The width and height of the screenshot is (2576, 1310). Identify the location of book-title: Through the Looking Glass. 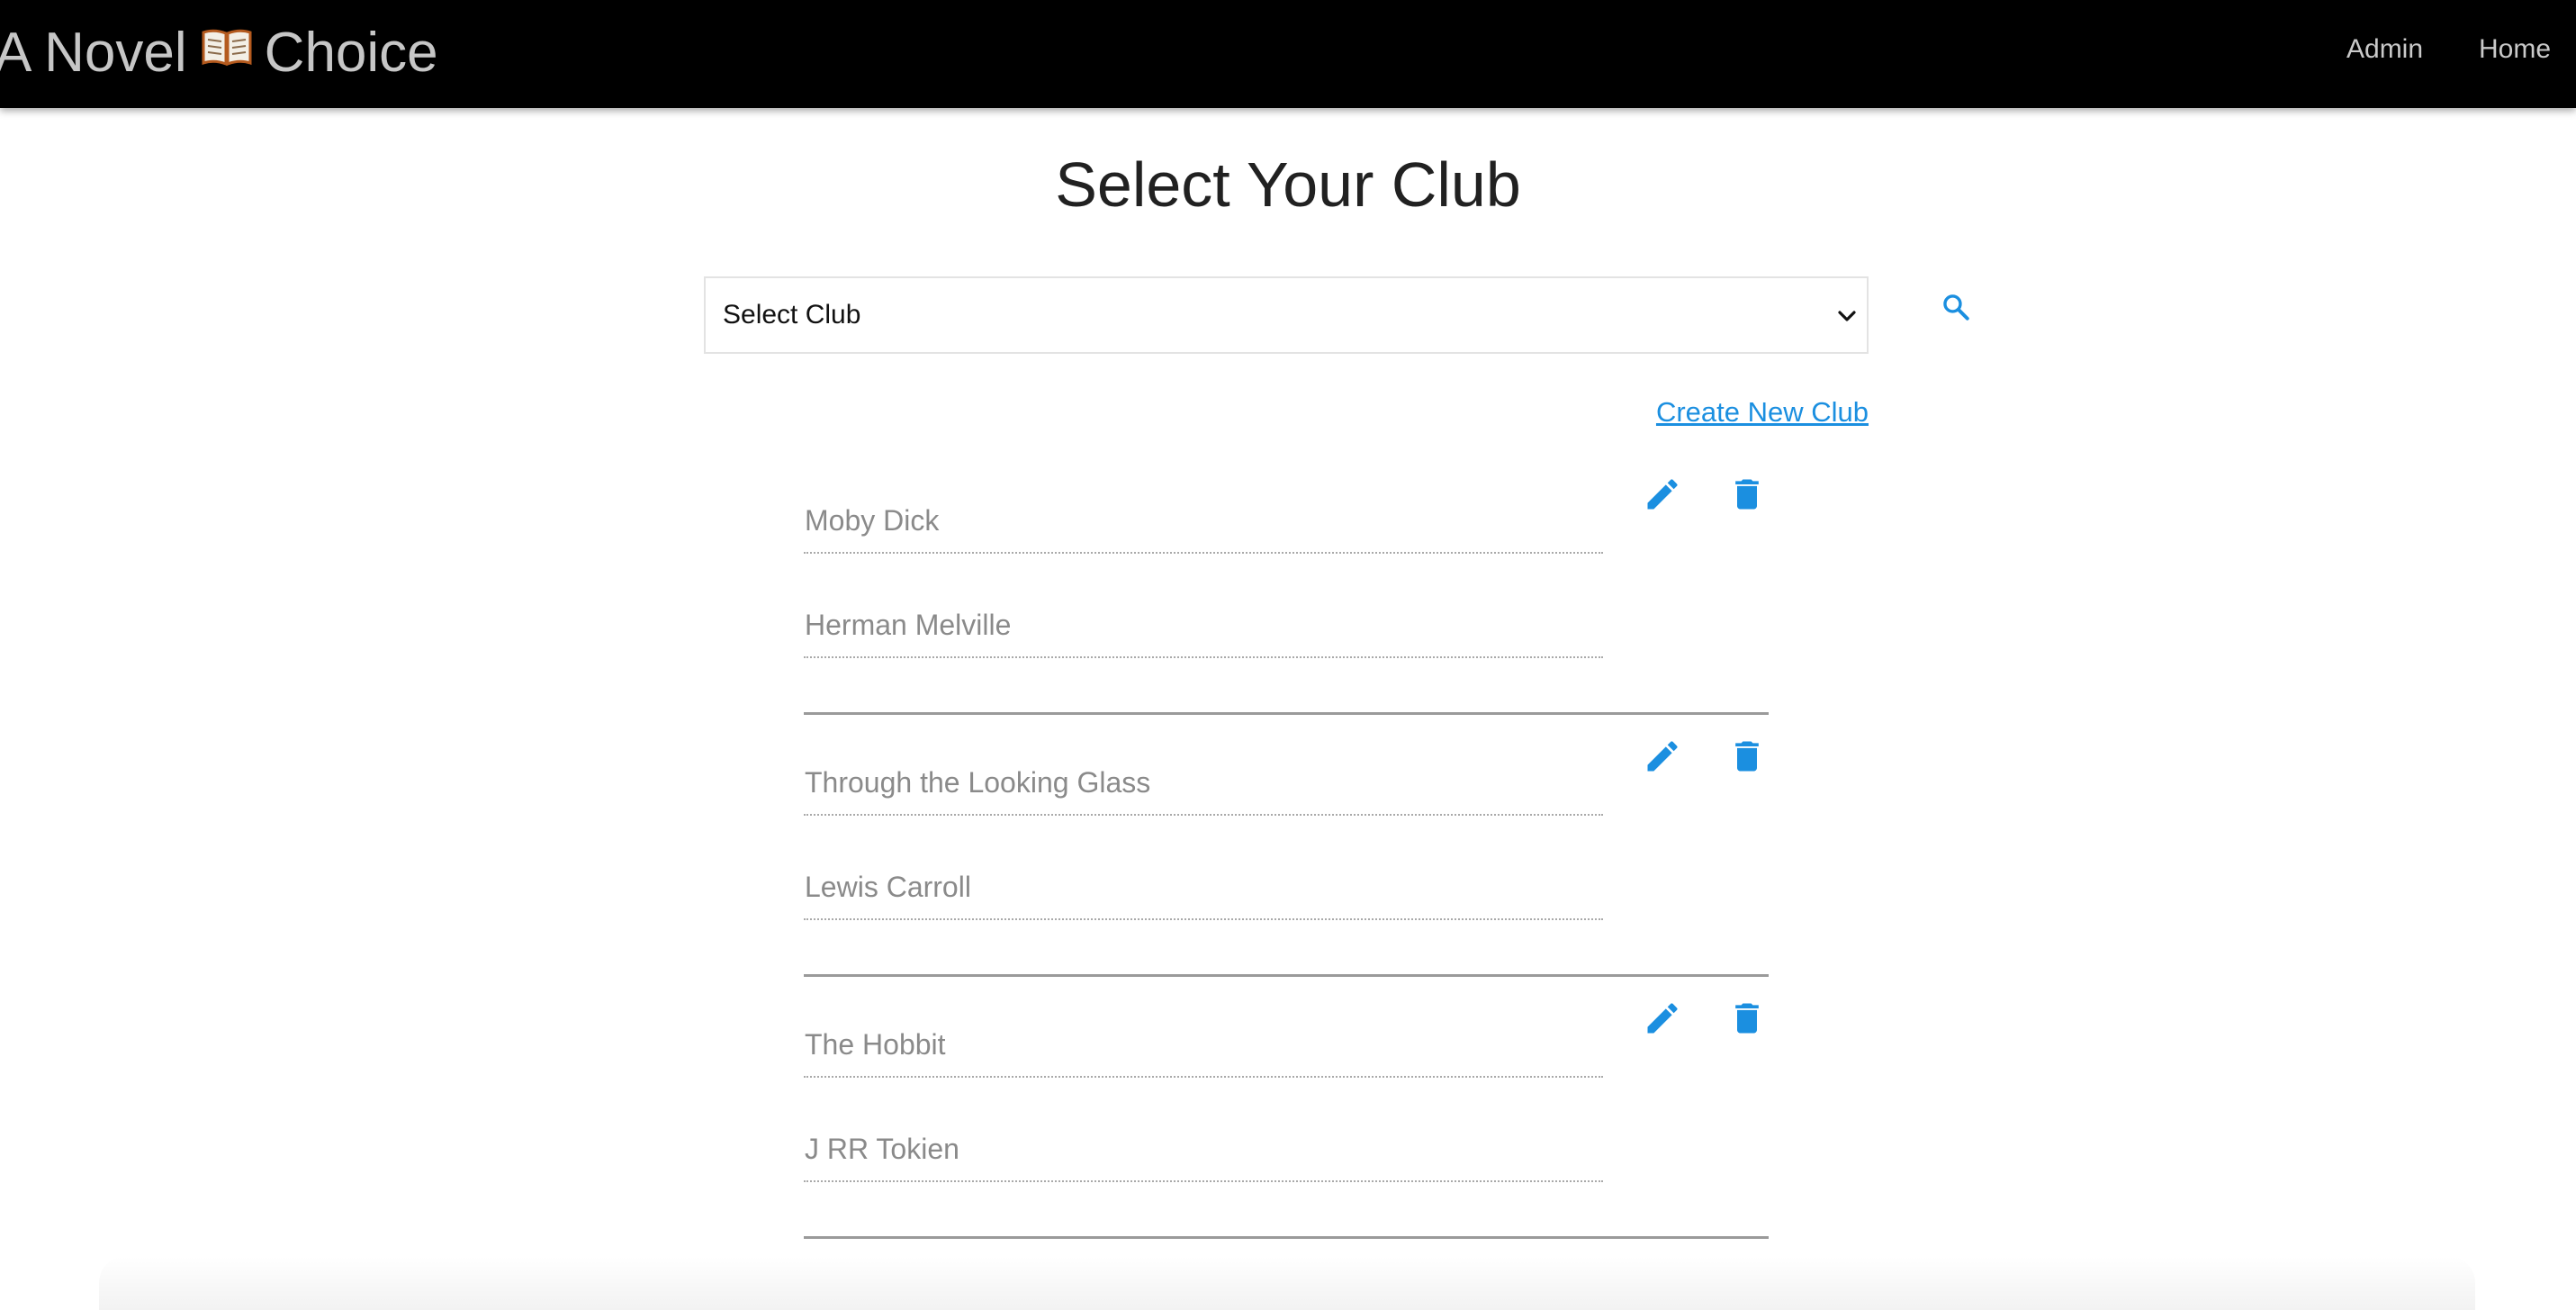
(978, 782).